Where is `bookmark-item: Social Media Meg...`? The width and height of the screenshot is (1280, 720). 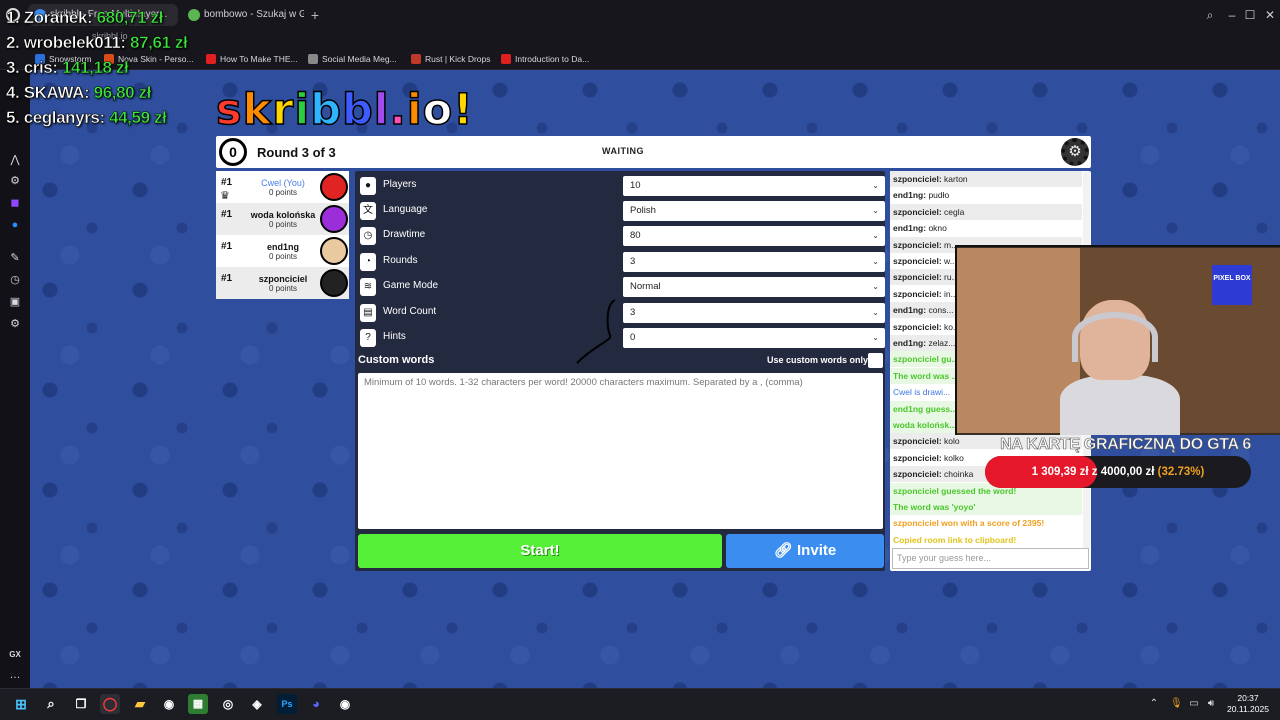 bookmark-item: Social Media Meg... is located at coordinates (352, 59).